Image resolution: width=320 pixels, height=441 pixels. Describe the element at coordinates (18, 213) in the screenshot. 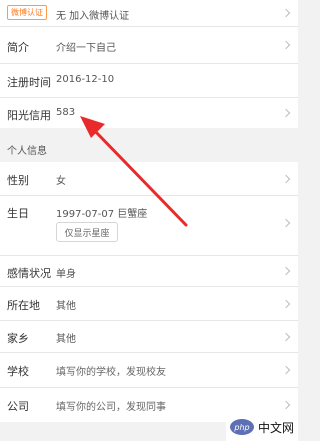

I see `birthday-label: 生日` at that location.